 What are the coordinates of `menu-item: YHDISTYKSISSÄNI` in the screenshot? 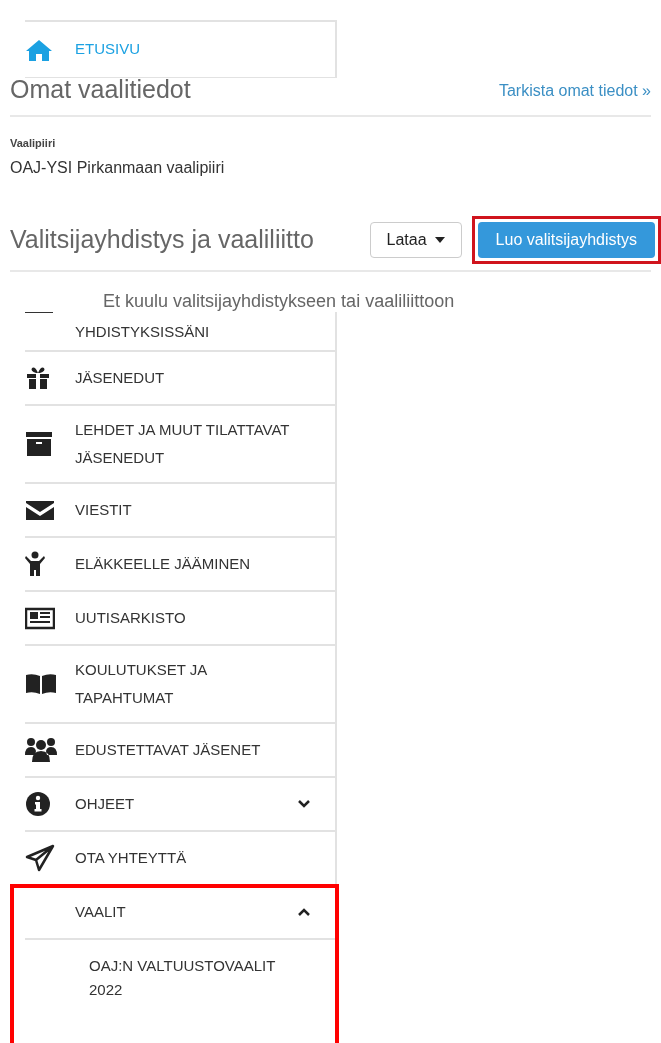 It's located at (180, 330).